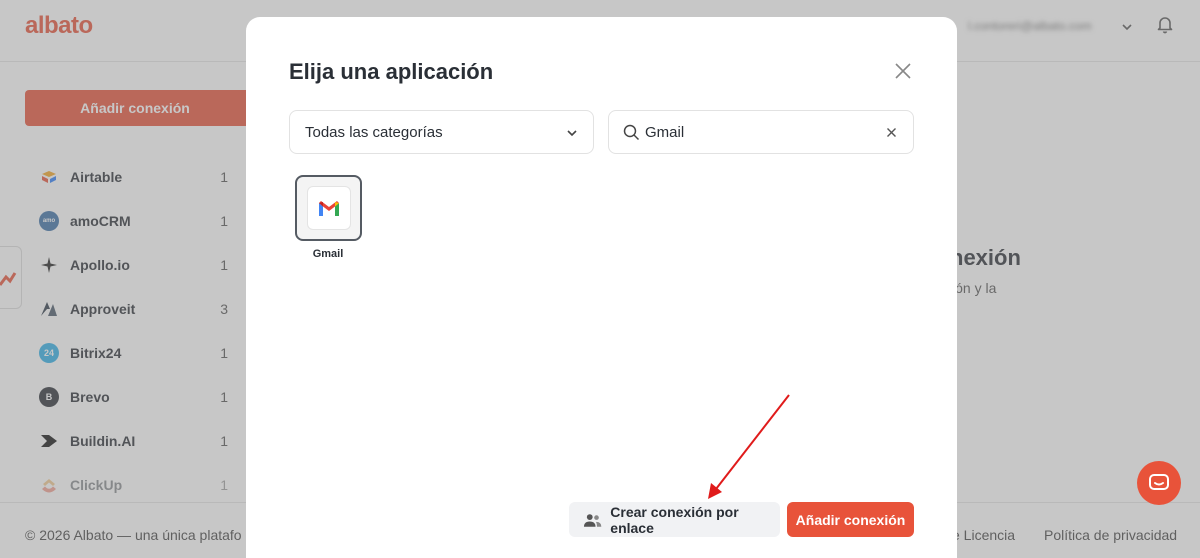 This screenshot has height=558, width=1200. I want to click on category-select: Todas las categorías, so click(441, 132).